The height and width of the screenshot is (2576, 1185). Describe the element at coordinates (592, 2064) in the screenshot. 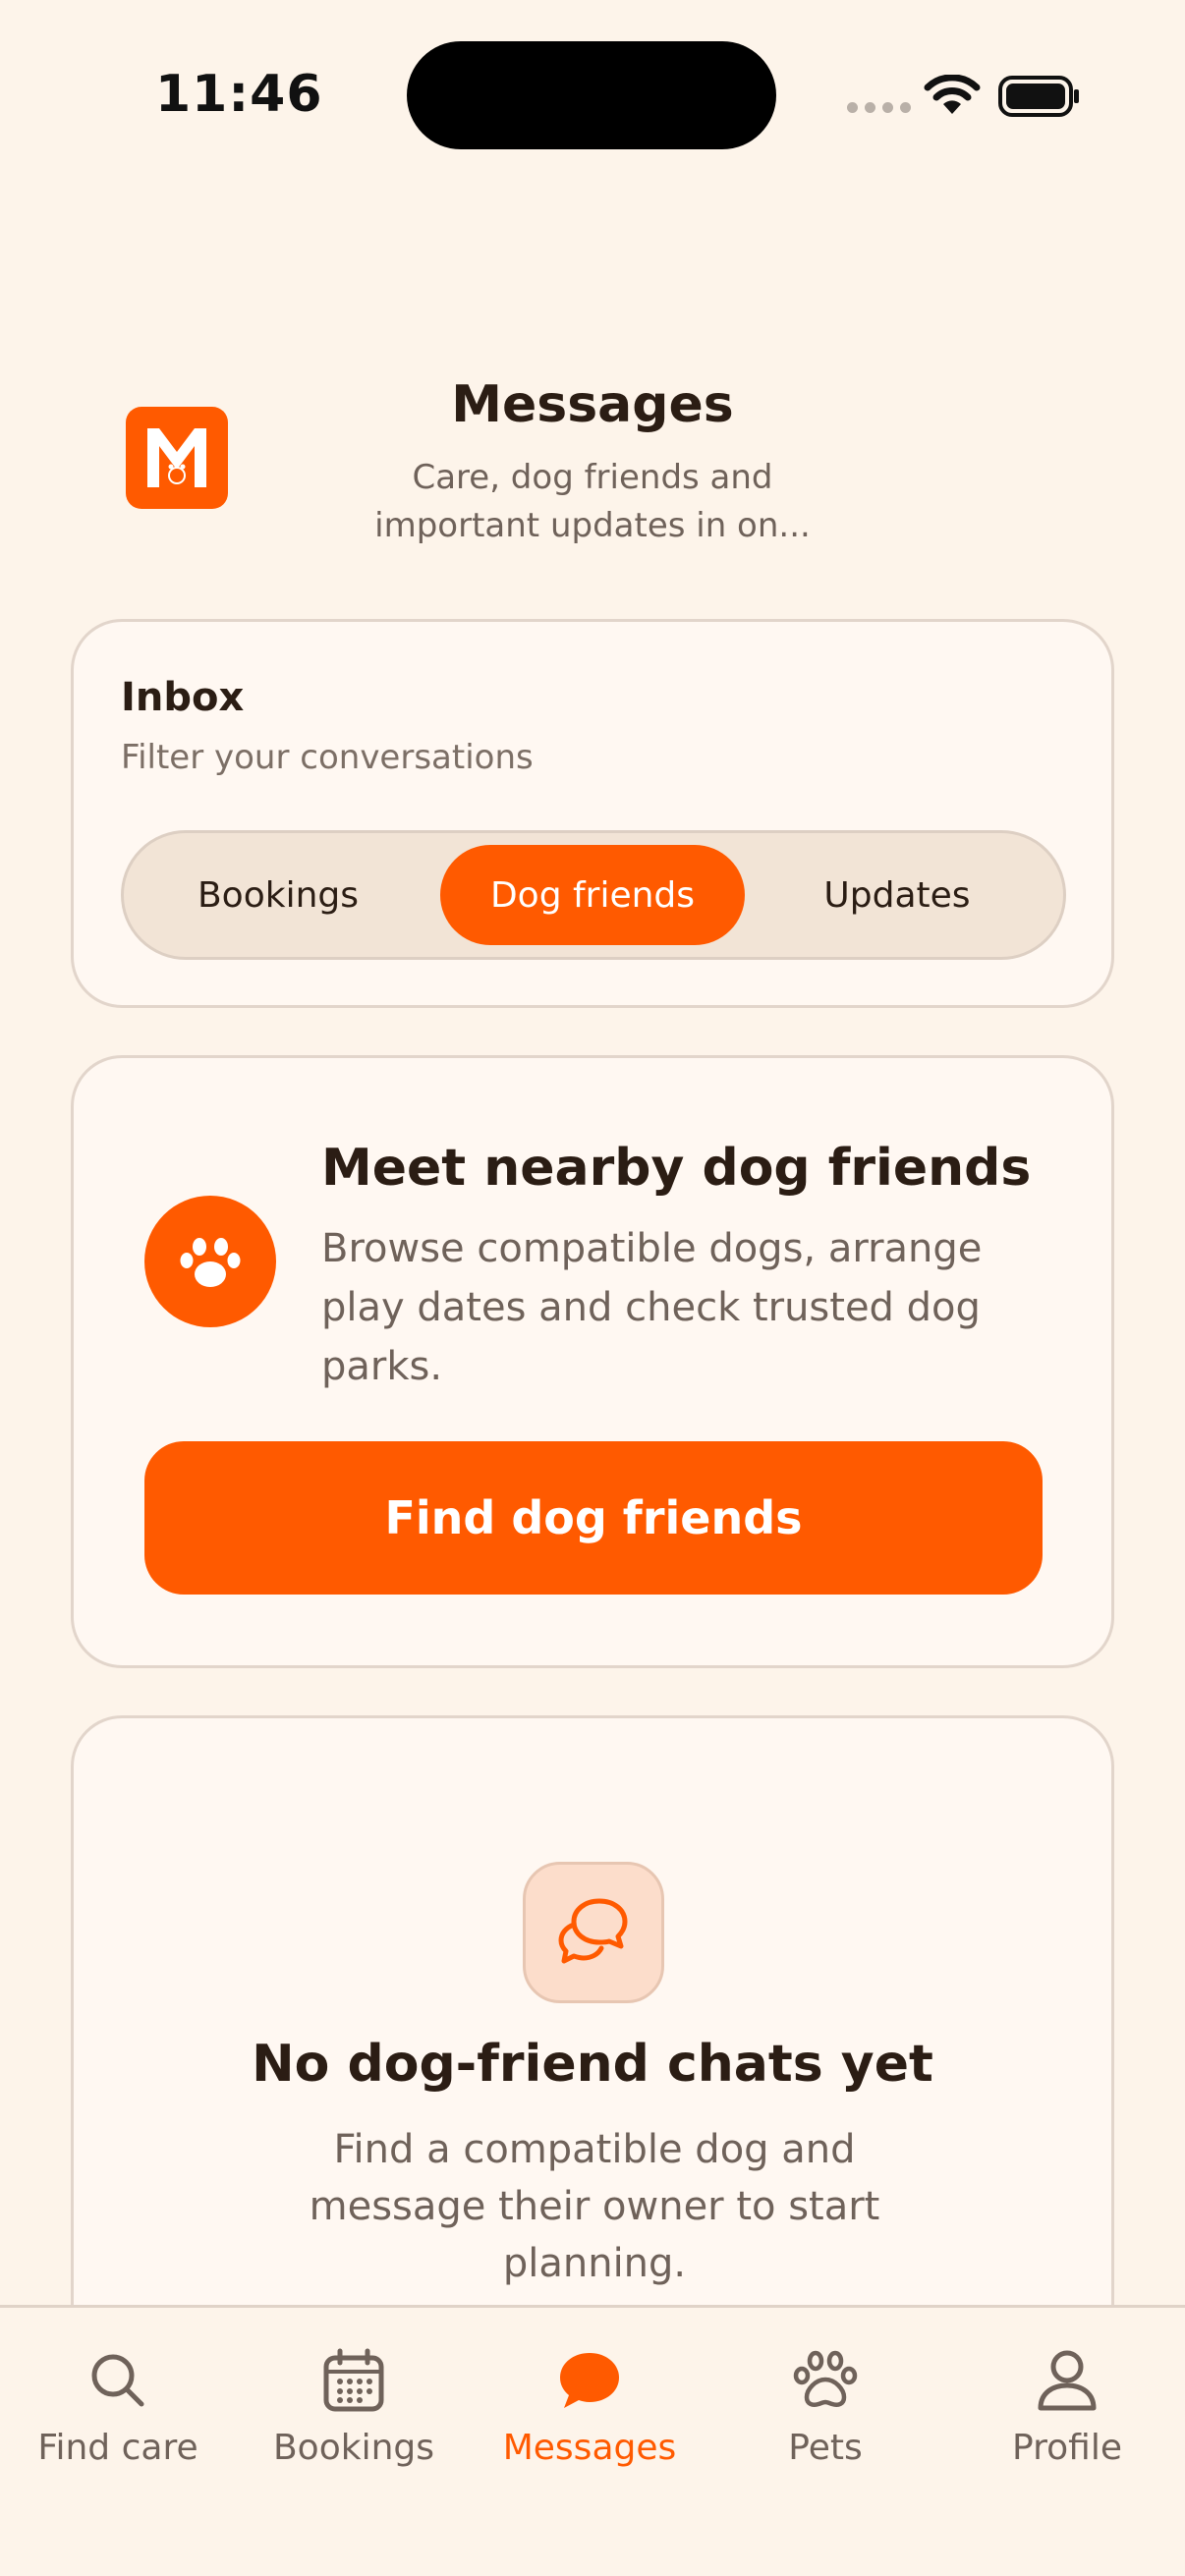

I see `empty-state-title: No dog-friend chats yet` at that location.